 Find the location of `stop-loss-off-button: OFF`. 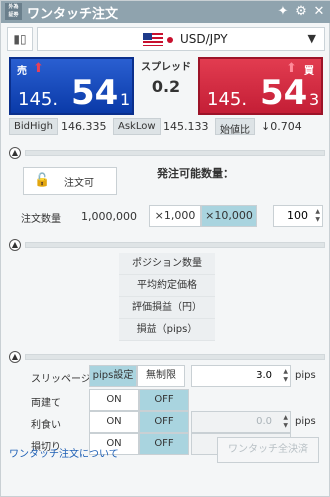

stop-loss-off-button: OFF is located at coordinates (164, 444).